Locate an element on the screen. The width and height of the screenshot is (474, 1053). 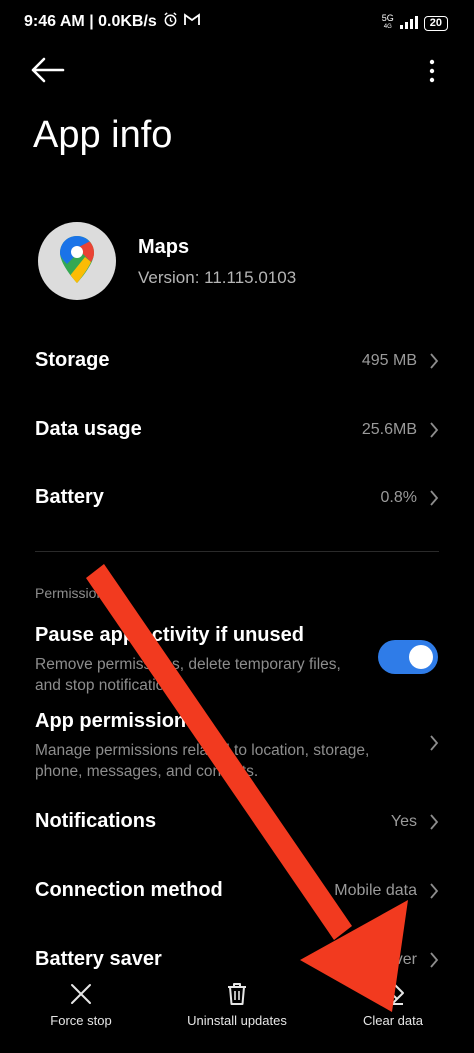
section-divider is located at coordinates (237, 551).